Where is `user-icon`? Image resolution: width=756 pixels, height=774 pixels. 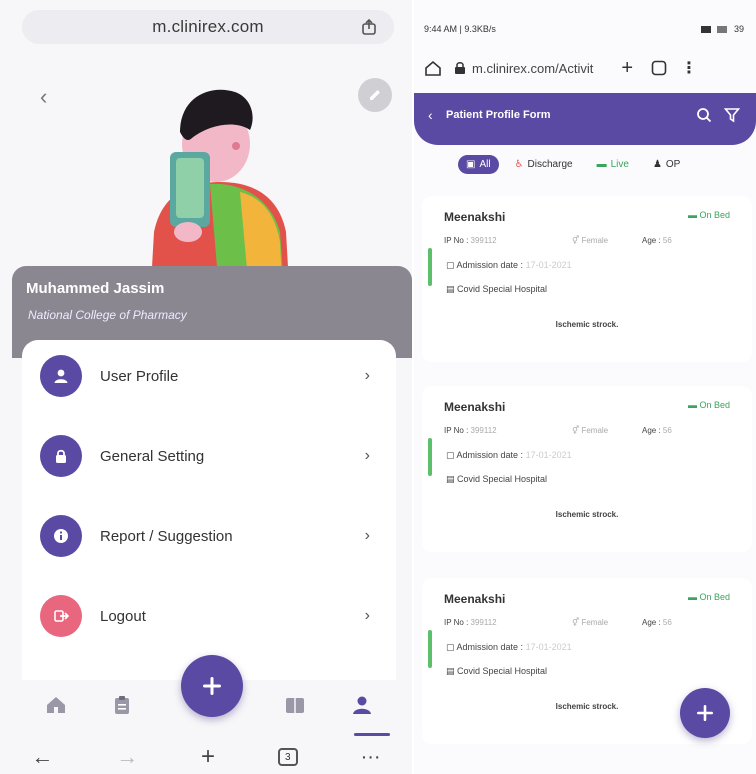 user-icon is located at coordinates (61, 376).